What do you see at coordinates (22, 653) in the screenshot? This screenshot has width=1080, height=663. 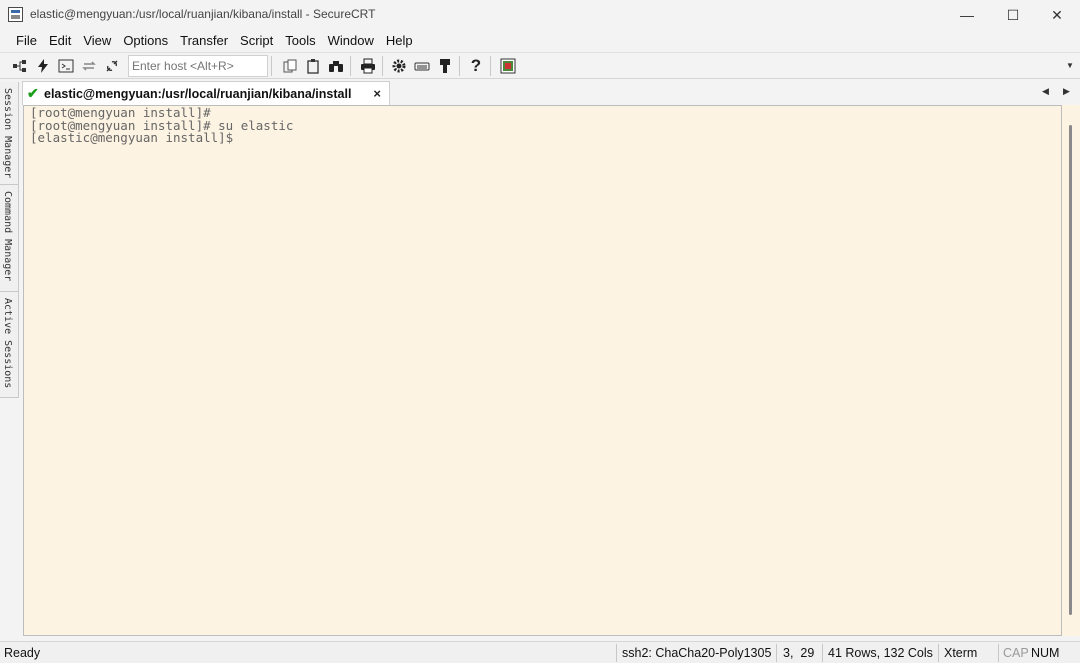 I see `status-ready: Ready` at bounding box center [22, 653].